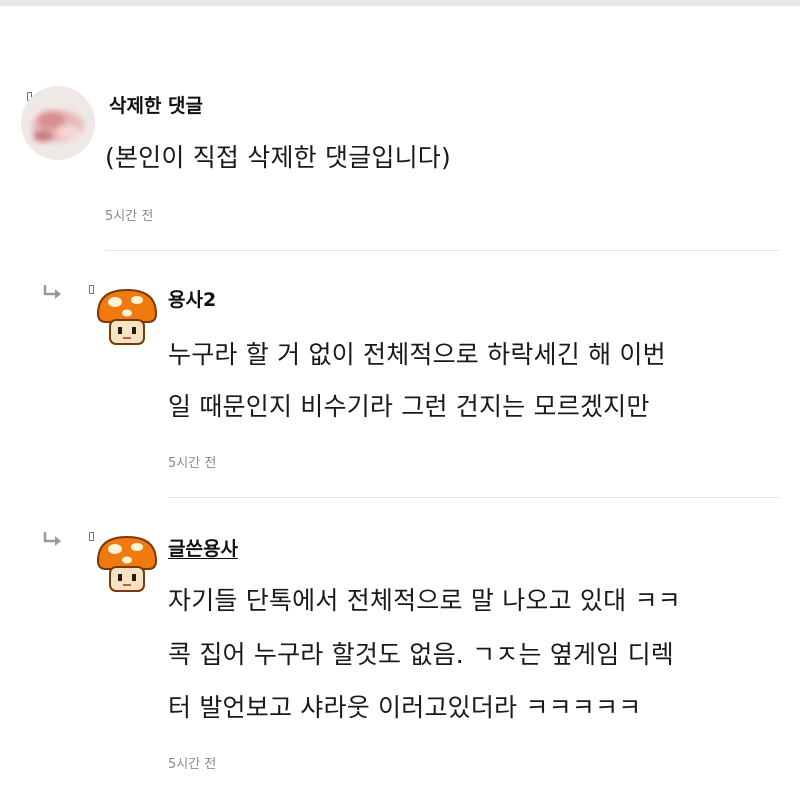  I want to click on comment-author: 용사2, so click(192, 298).